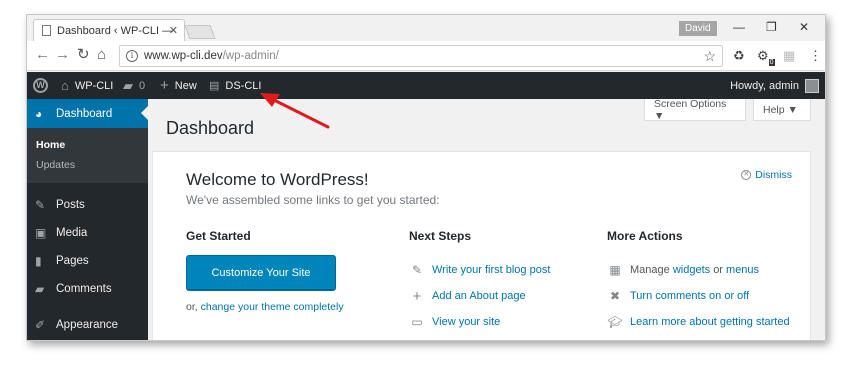  What do you see at coordinates (42, 55) in the screenshot?
I see `back-icon: ←` at bounding box center [42, 55].